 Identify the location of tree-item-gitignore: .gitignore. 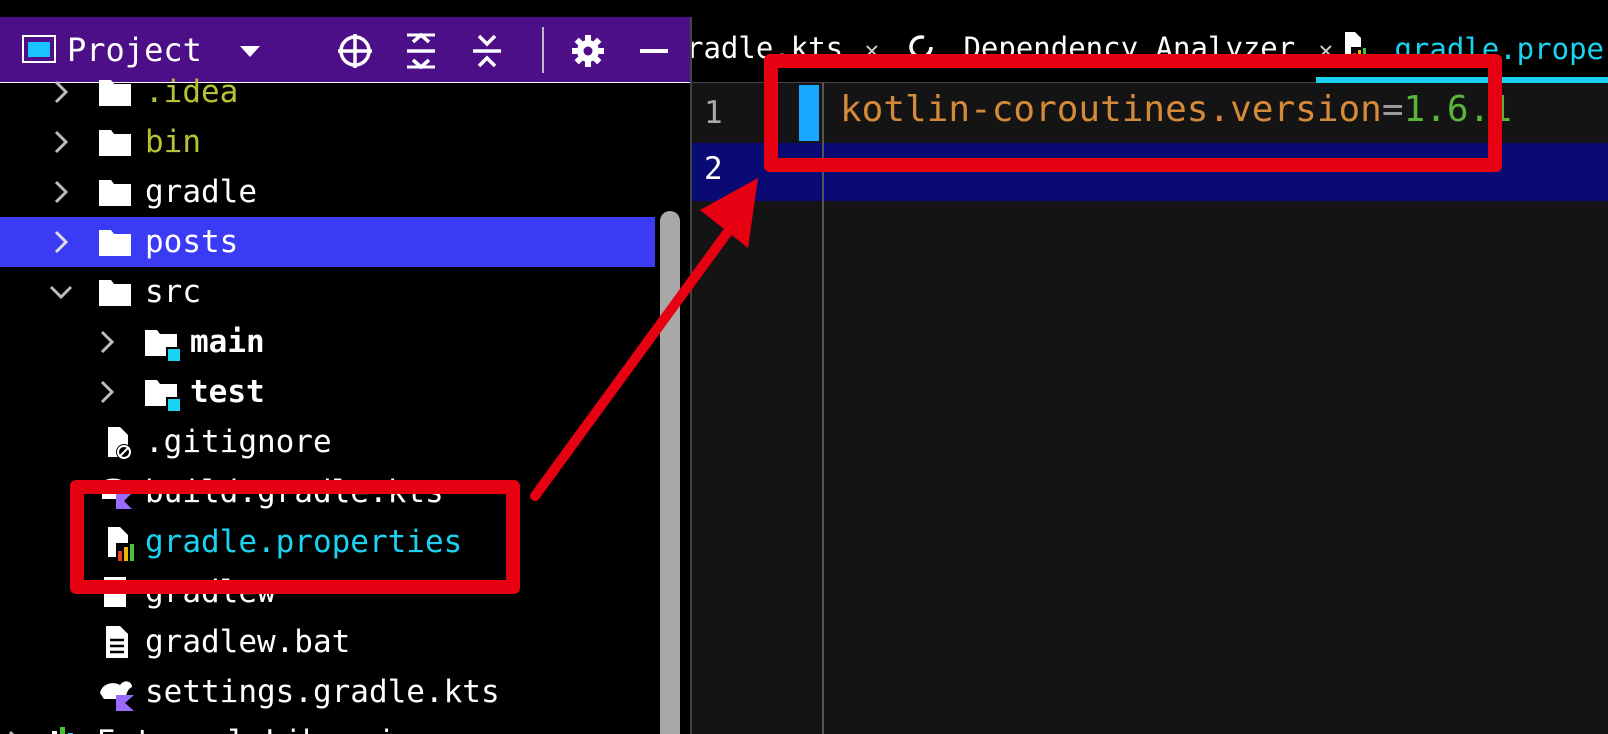
(327, 442).